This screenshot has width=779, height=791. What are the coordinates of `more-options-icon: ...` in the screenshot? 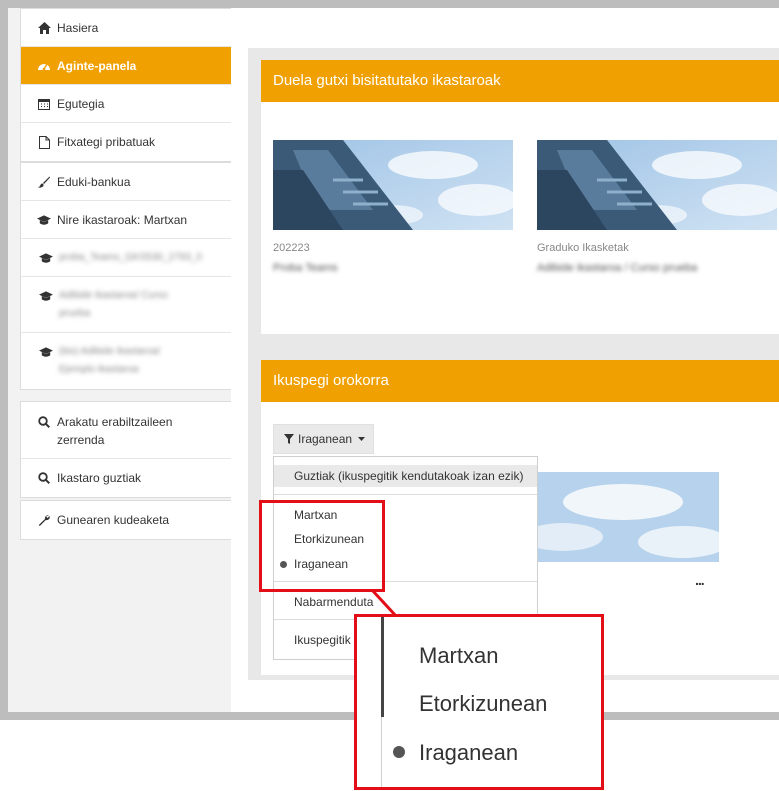 It's located at (700, 580).